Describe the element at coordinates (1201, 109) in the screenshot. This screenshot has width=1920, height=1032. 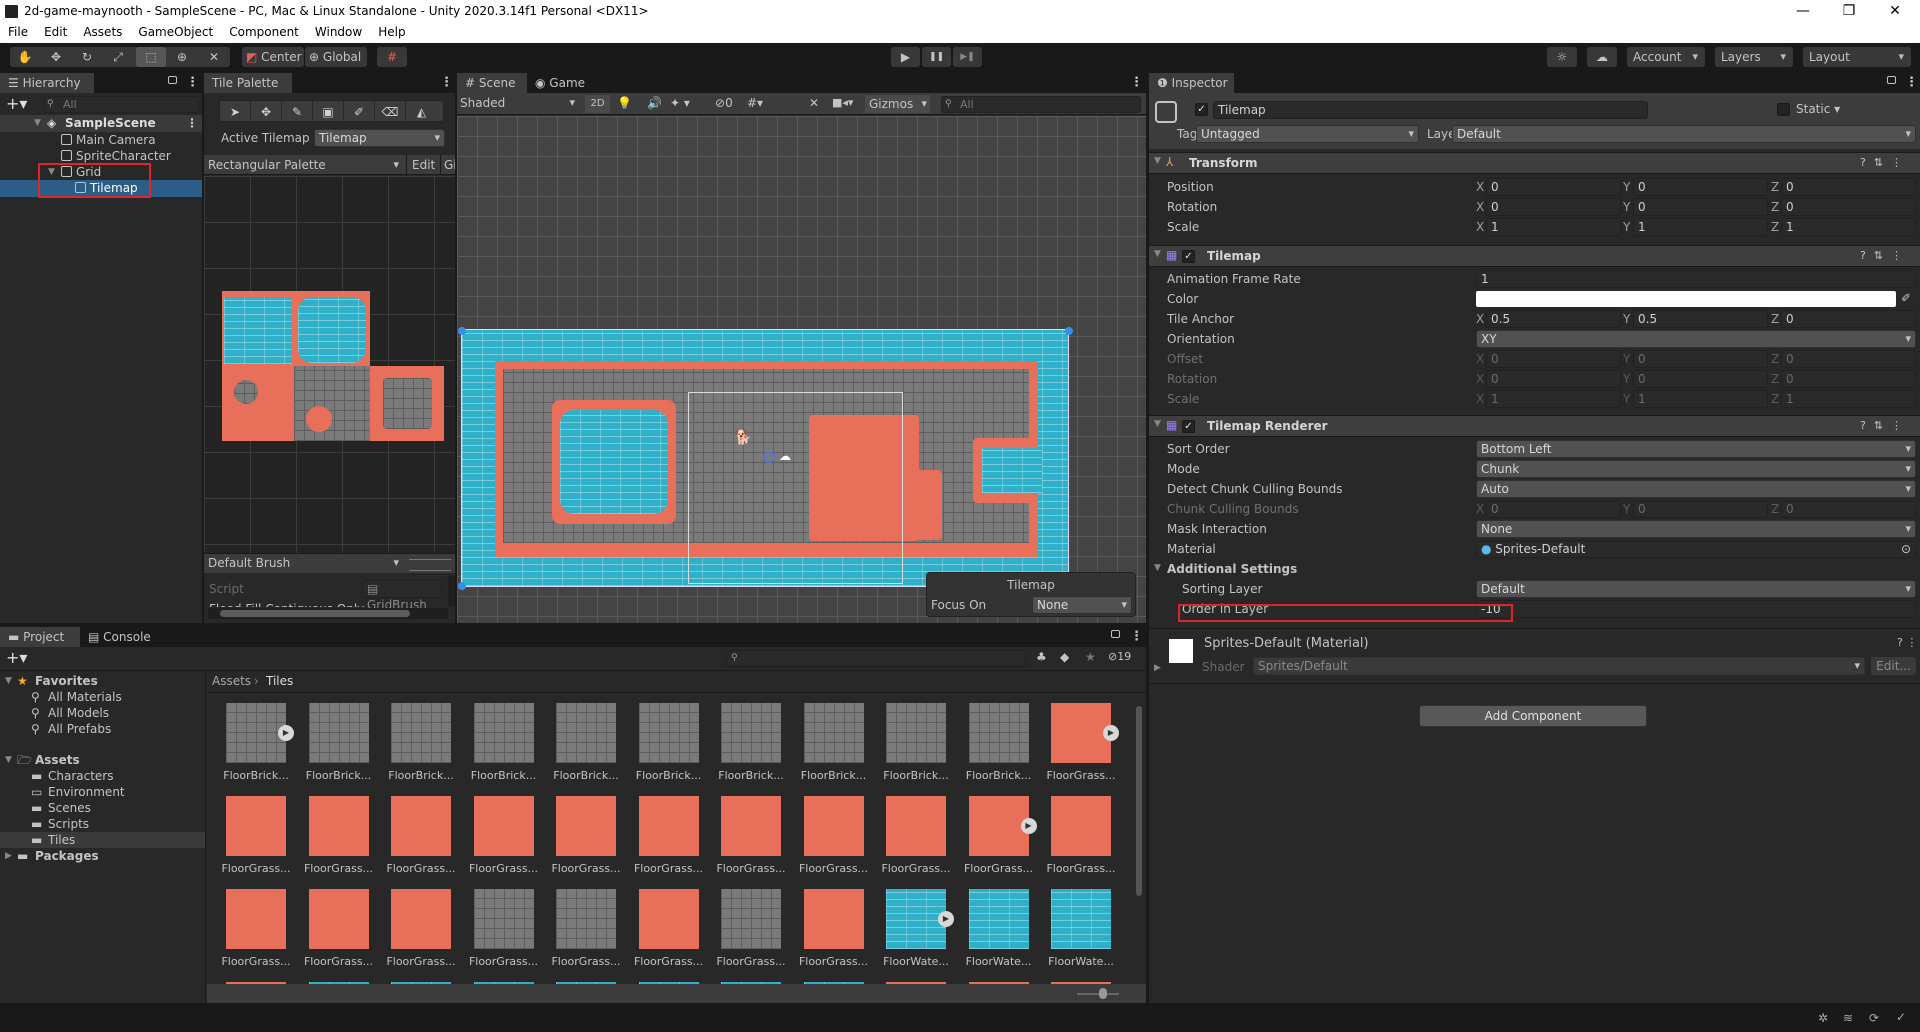
I see `active-checkbox: ✓` at that location.